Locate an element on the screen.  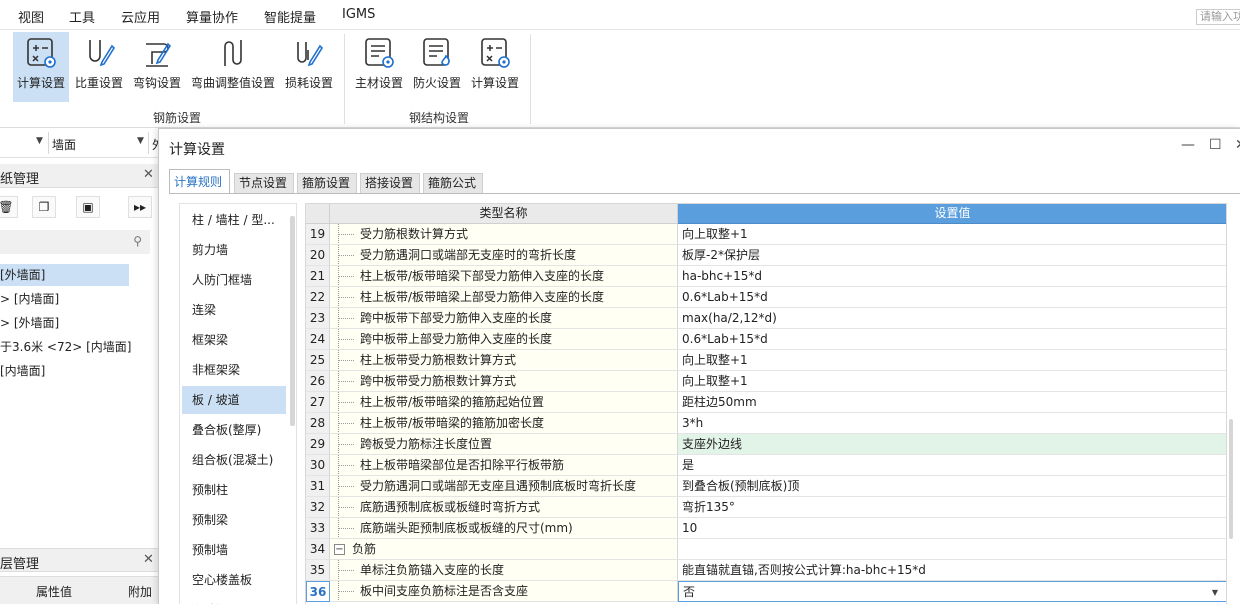
table-row: 25 柱上板带受力筋根数计算方式 向上取整+1 is located at coordinates (766, 360).